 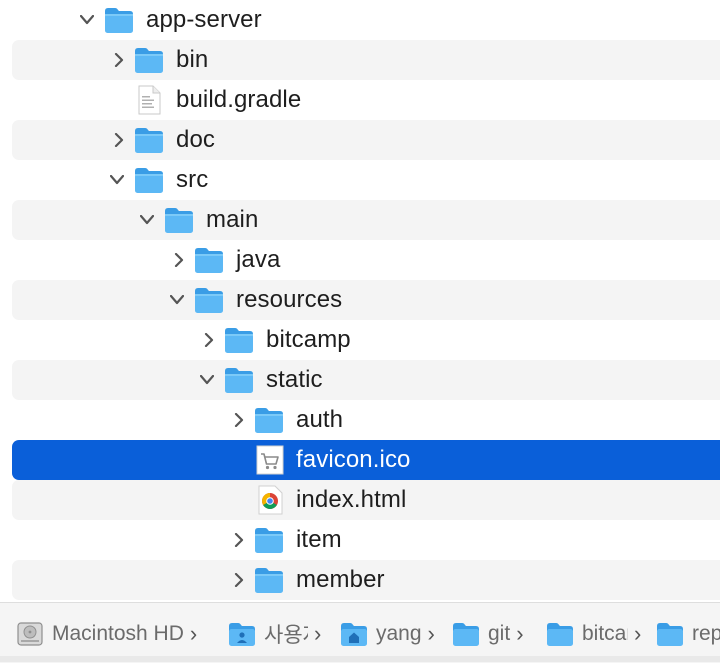 What do you see at coordinates (271, 500) in the screenshot?
I see `chrome-icon` at bounding box center [271, 500].